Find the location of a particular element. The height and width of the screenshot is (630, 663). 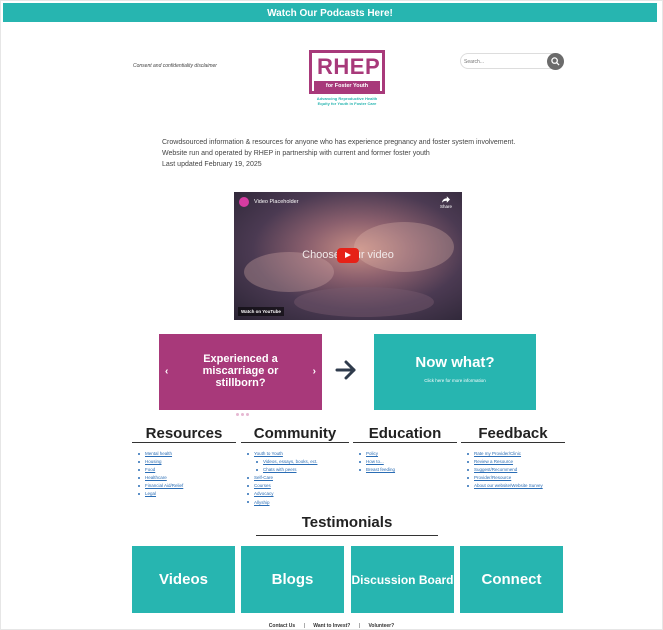

list-item: About our website/Website Survey is located at coordinates (516, 486).